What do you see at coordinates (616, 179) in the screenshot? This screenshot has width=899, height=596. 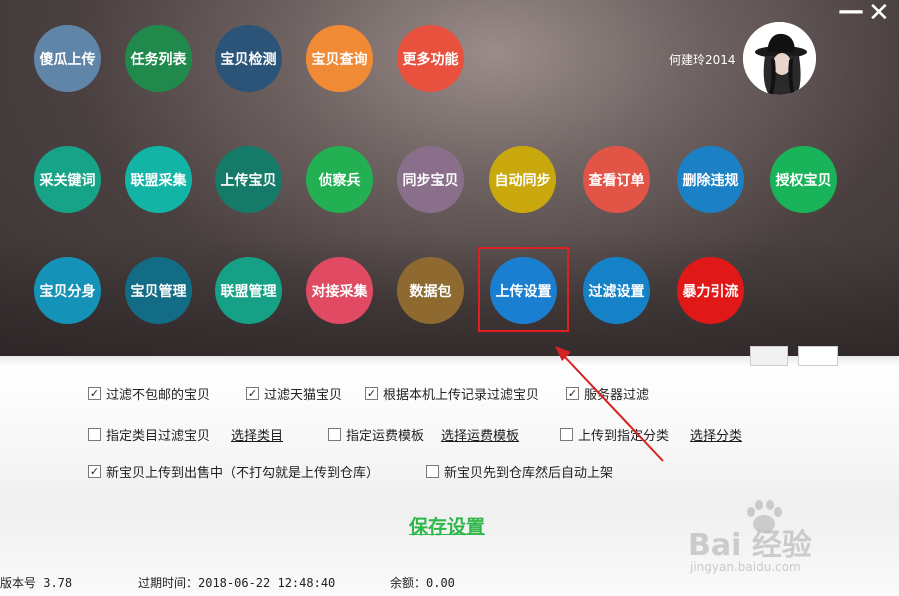 I see `view-order-button: 查看订单` at bounding box center [616, 179].